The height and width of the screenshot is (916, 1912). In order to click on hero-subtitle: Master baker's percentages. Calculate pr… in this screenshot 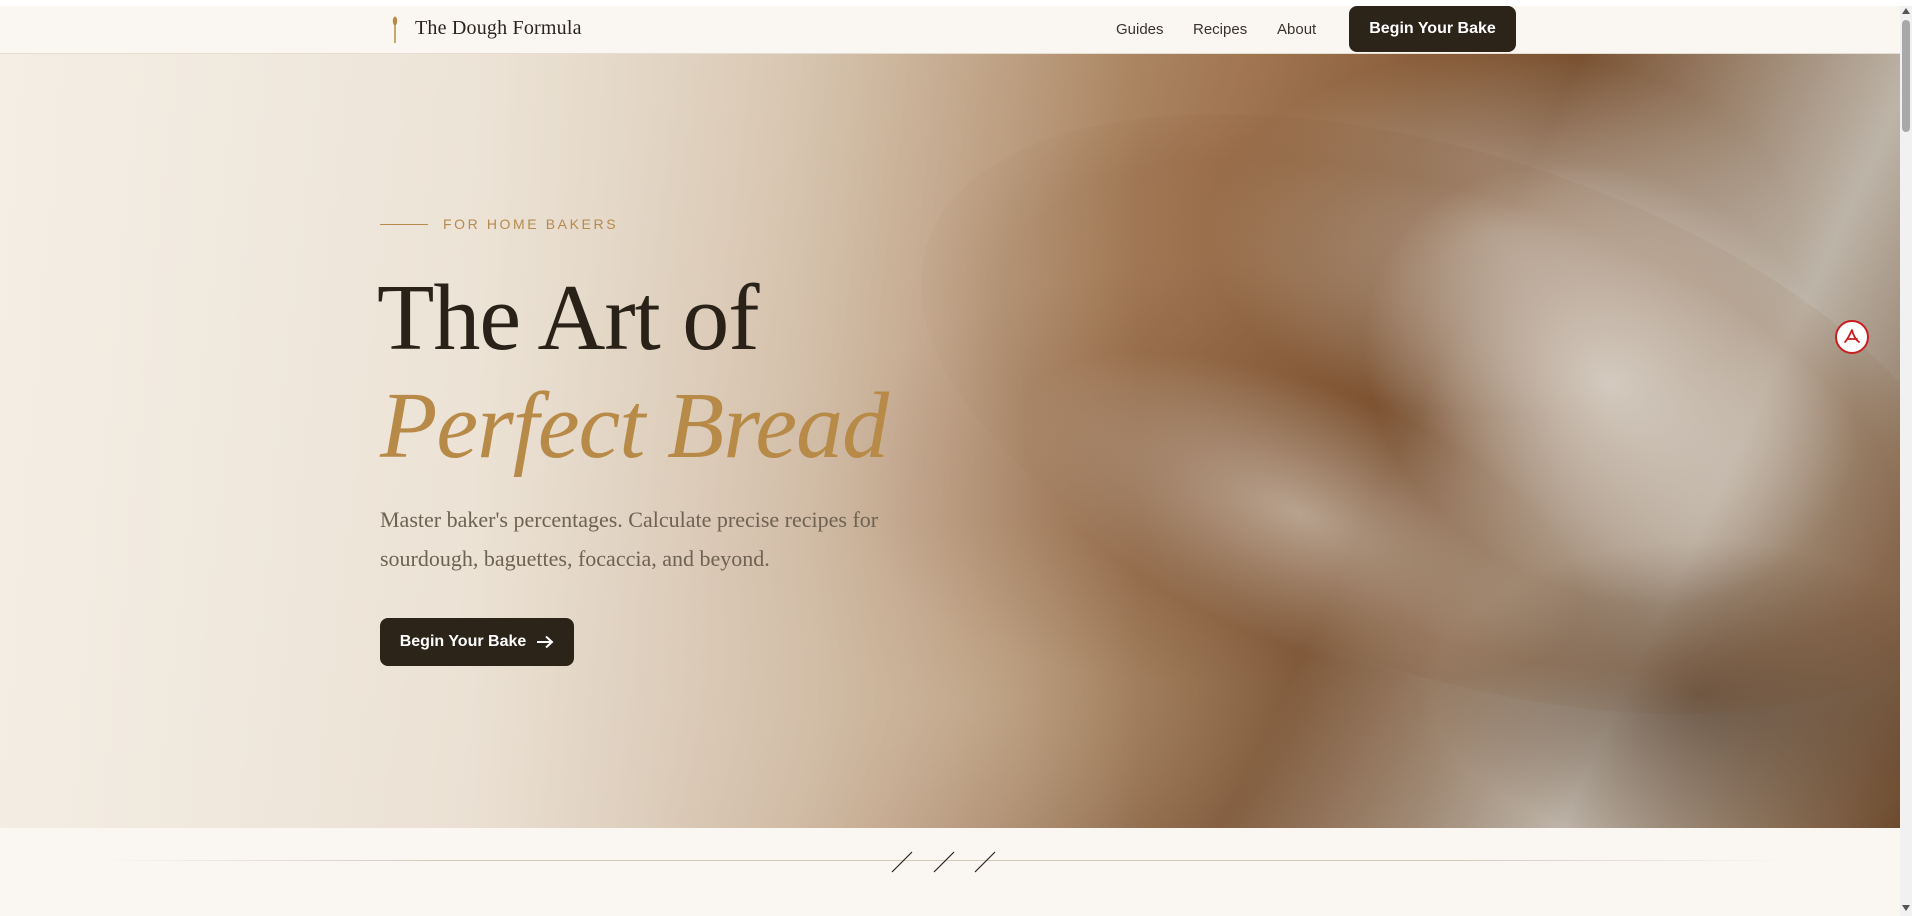, I will do `click(629, 539)`.